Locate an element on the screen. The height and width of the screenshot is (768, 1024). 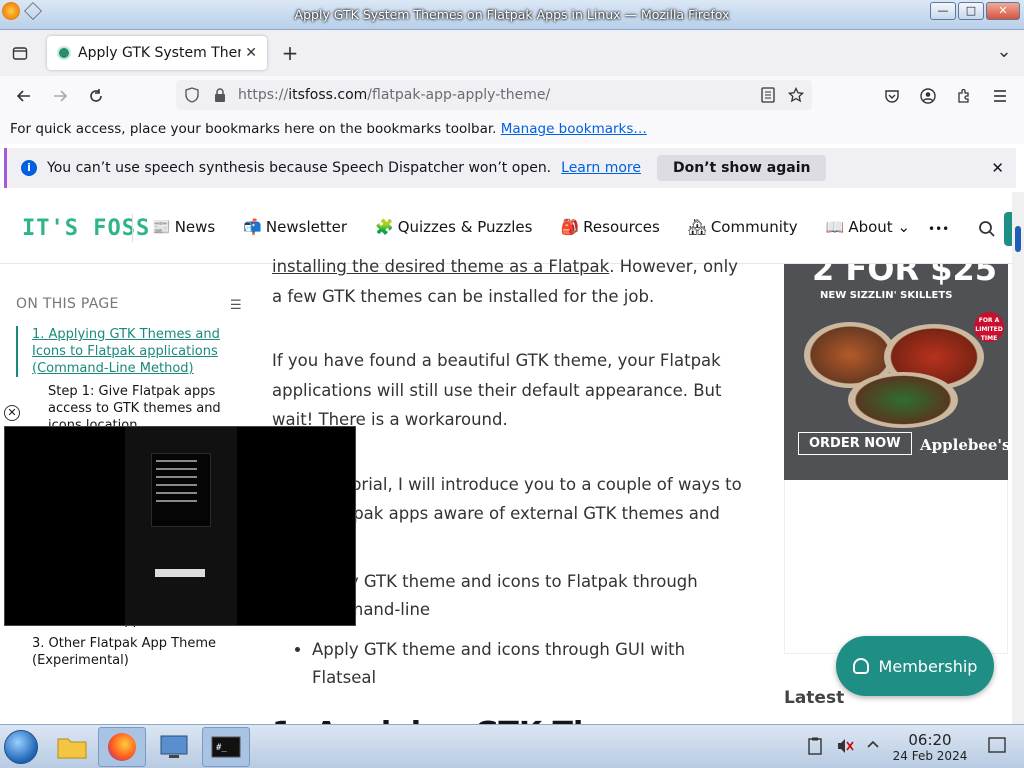
window-controls: — □ ✕ is located at coordinates (975, 11).